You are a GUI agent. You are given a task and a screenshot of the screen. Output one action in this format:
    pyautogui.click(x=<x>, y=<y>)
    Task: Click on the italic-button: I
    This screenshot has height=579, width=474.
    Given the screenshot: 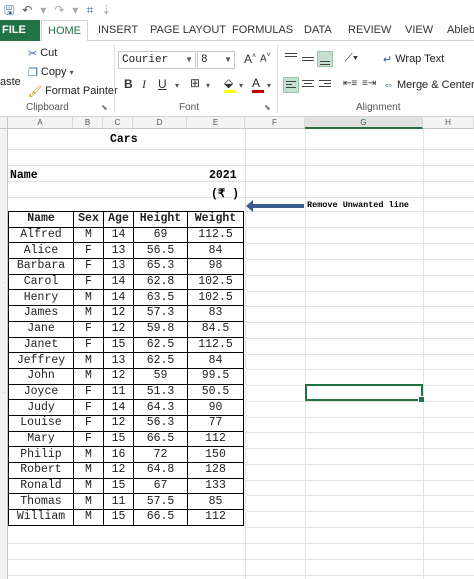 What is the action you would take?
    pyautogui.click(x=144, y=84)
    